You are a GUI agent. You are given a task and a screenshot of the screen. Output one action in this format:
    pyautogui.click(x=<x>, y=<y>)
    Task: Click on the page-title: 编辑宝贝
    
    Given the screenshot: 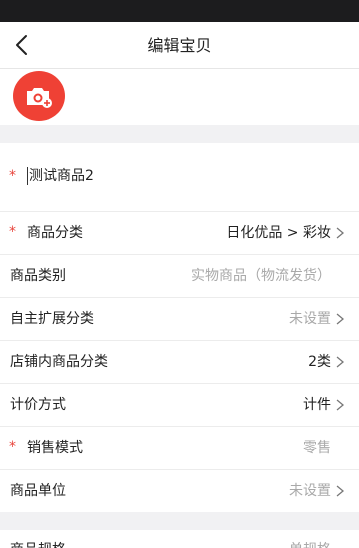 What is the action you would take?
    pyautogui.click(x=179, y=45)
    